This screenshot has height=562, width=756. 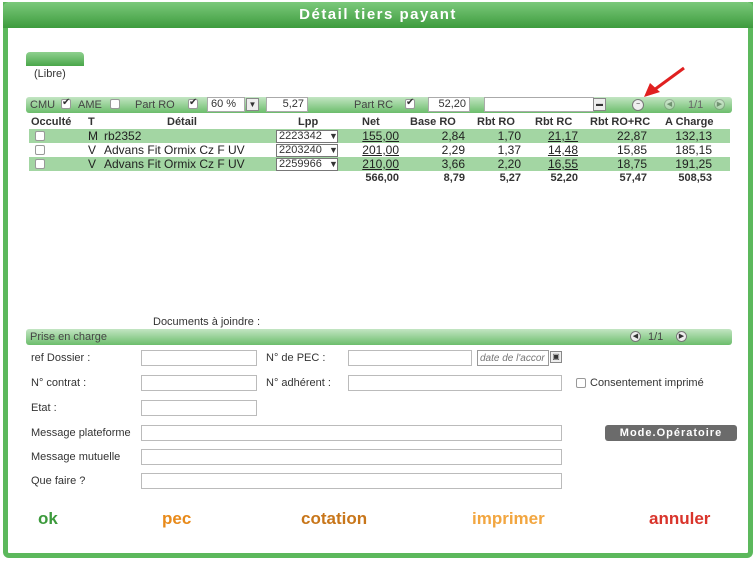 What do you see at coordinates (453, 136) in the screenshot?
I see `row-base-ro: 2,84` at bounding box center [453, 136].